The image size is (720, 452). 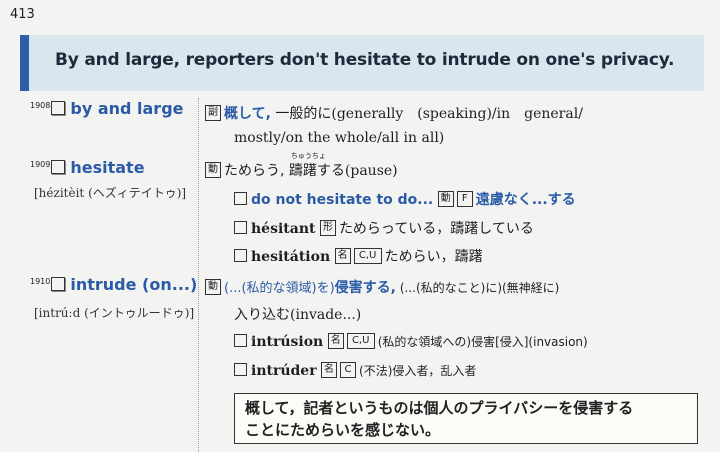 I want to click on headword: hesitate, so click(x=107, y=167).